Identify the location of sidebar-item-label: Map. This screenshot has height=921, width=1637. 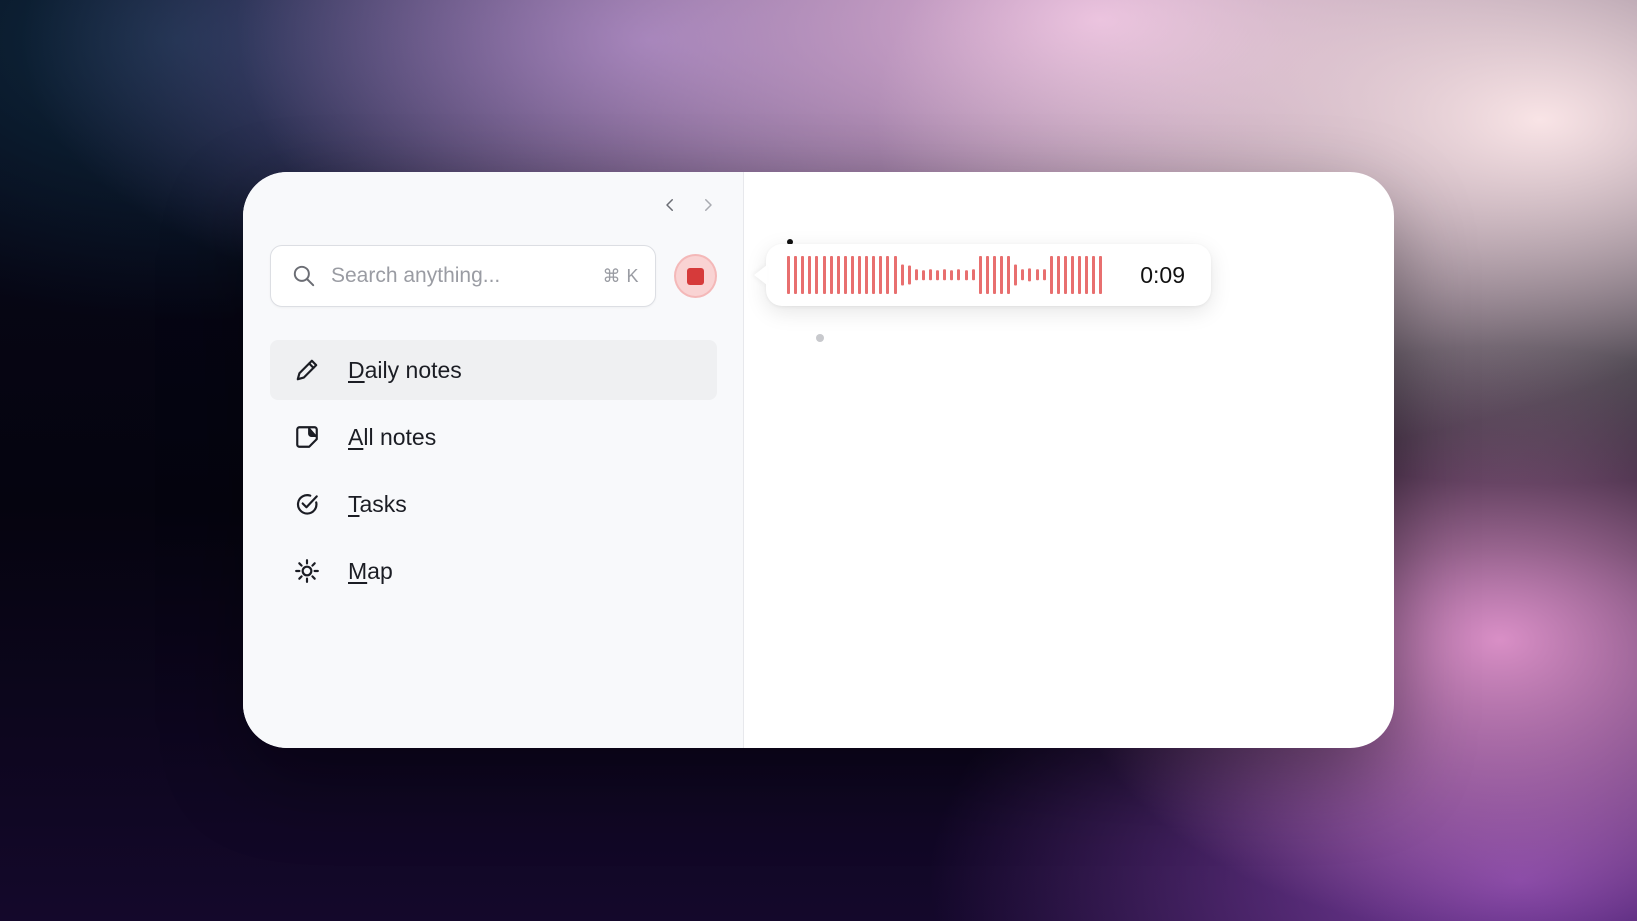
(370, 570).